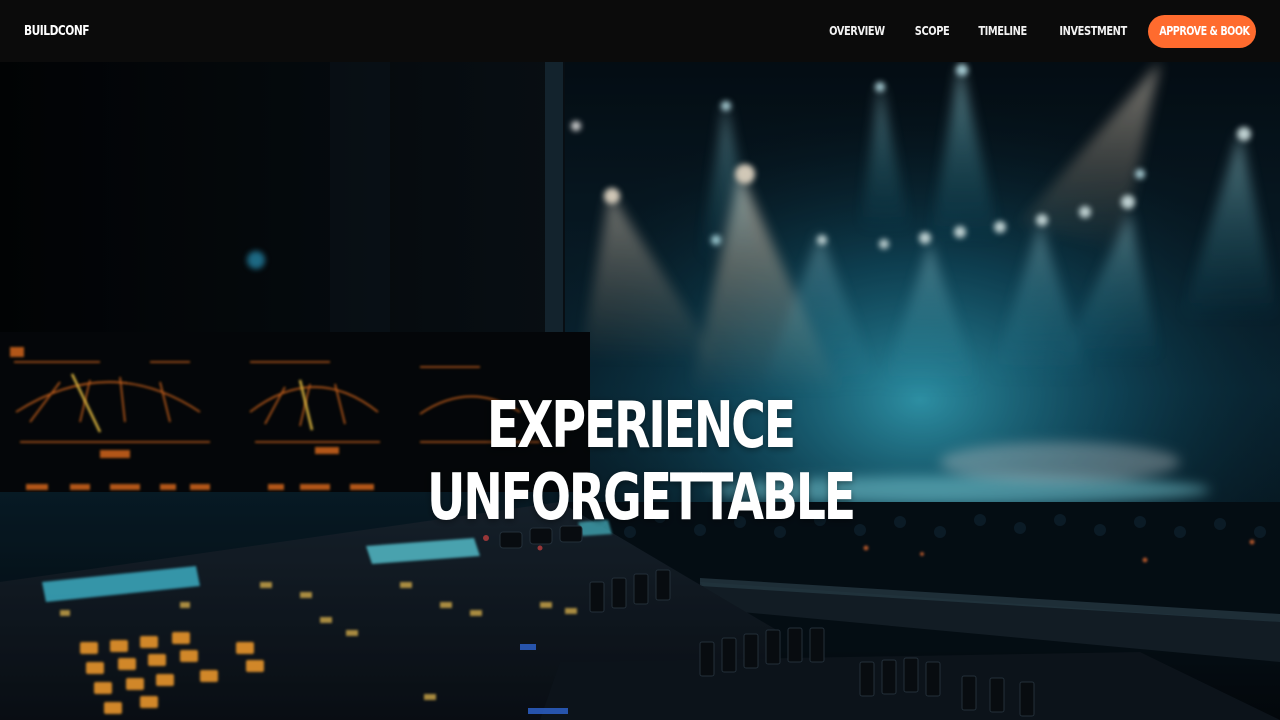  I want to click on nav-link-overview: OVERVIEW, so click(857, 31).